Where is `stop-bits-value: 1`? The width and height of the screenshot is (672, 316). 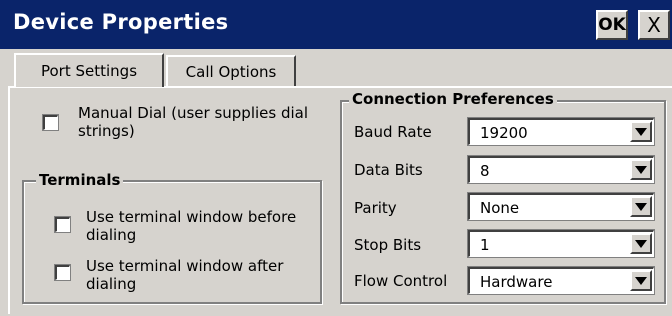 stop-bits-value: 1 is located at coordinates (485, 245).